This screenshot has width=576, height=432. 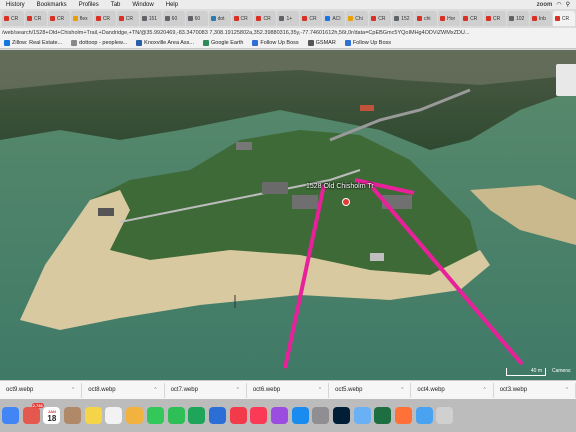 I want to click on bookmark-item: Google Earth, so click(x=223, y=43).